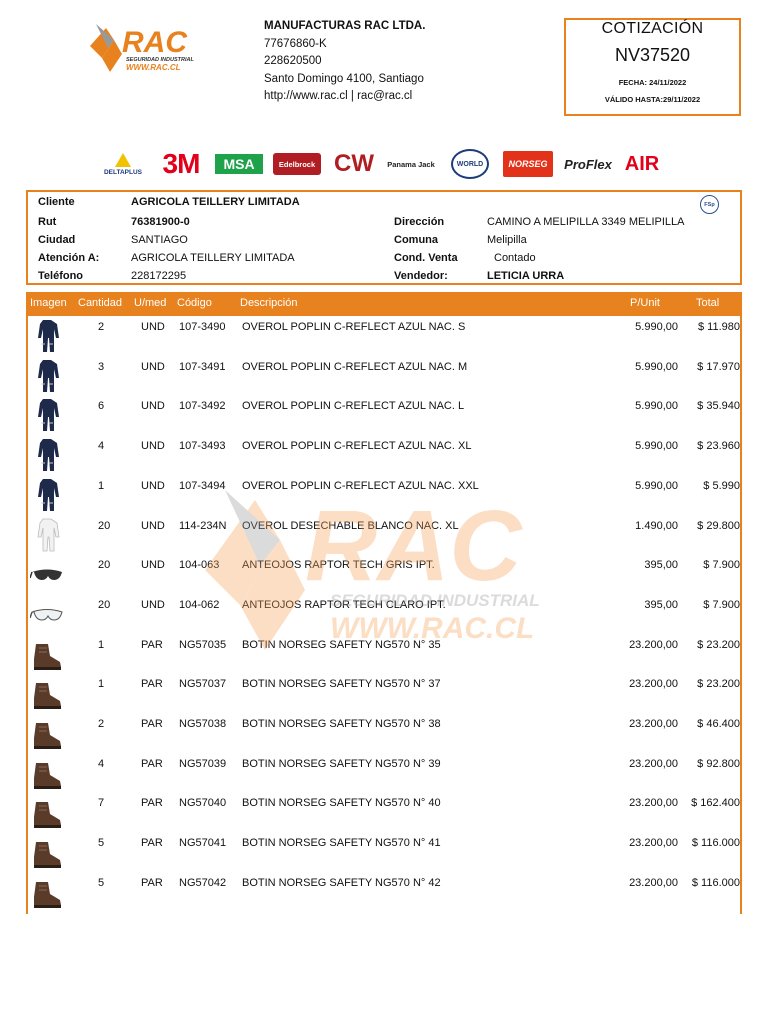 Image resolution: width=768 pixels, height=1024 pixels. Describe the element at coordinates (203, 803) in the screenshot. I see `cell-codigo: NG57040` at that location.